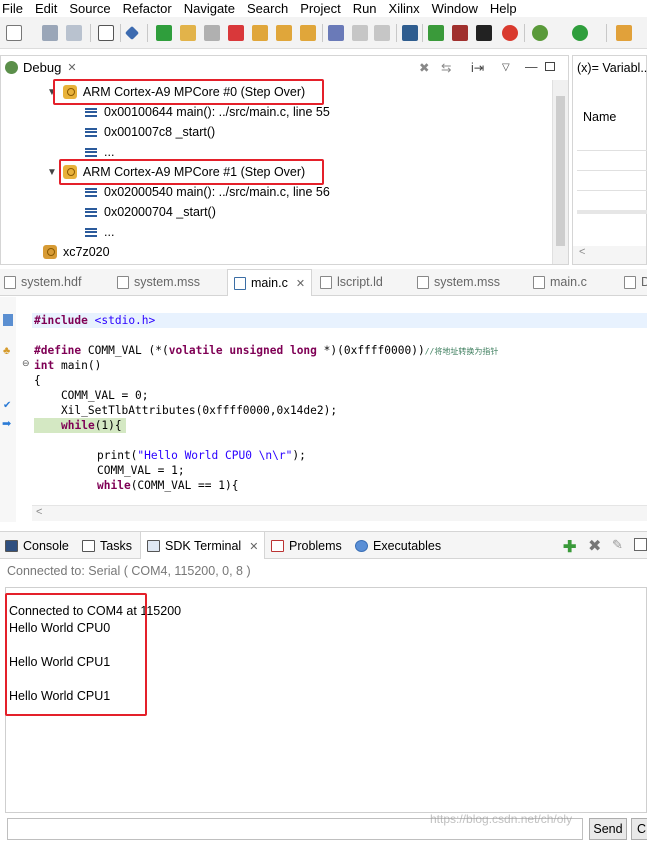  What do you see at coordinates (12, 8) in the screenshot?
I see `menu-file: File` at bounding box center [12, 8].